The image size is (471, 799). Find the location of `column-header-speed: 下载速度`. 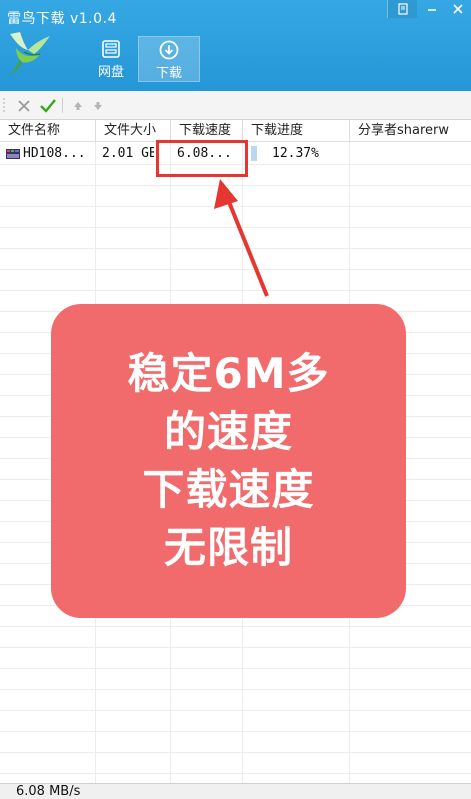

column-header-speed: 下载速度 is located at coordinates (207, 131).